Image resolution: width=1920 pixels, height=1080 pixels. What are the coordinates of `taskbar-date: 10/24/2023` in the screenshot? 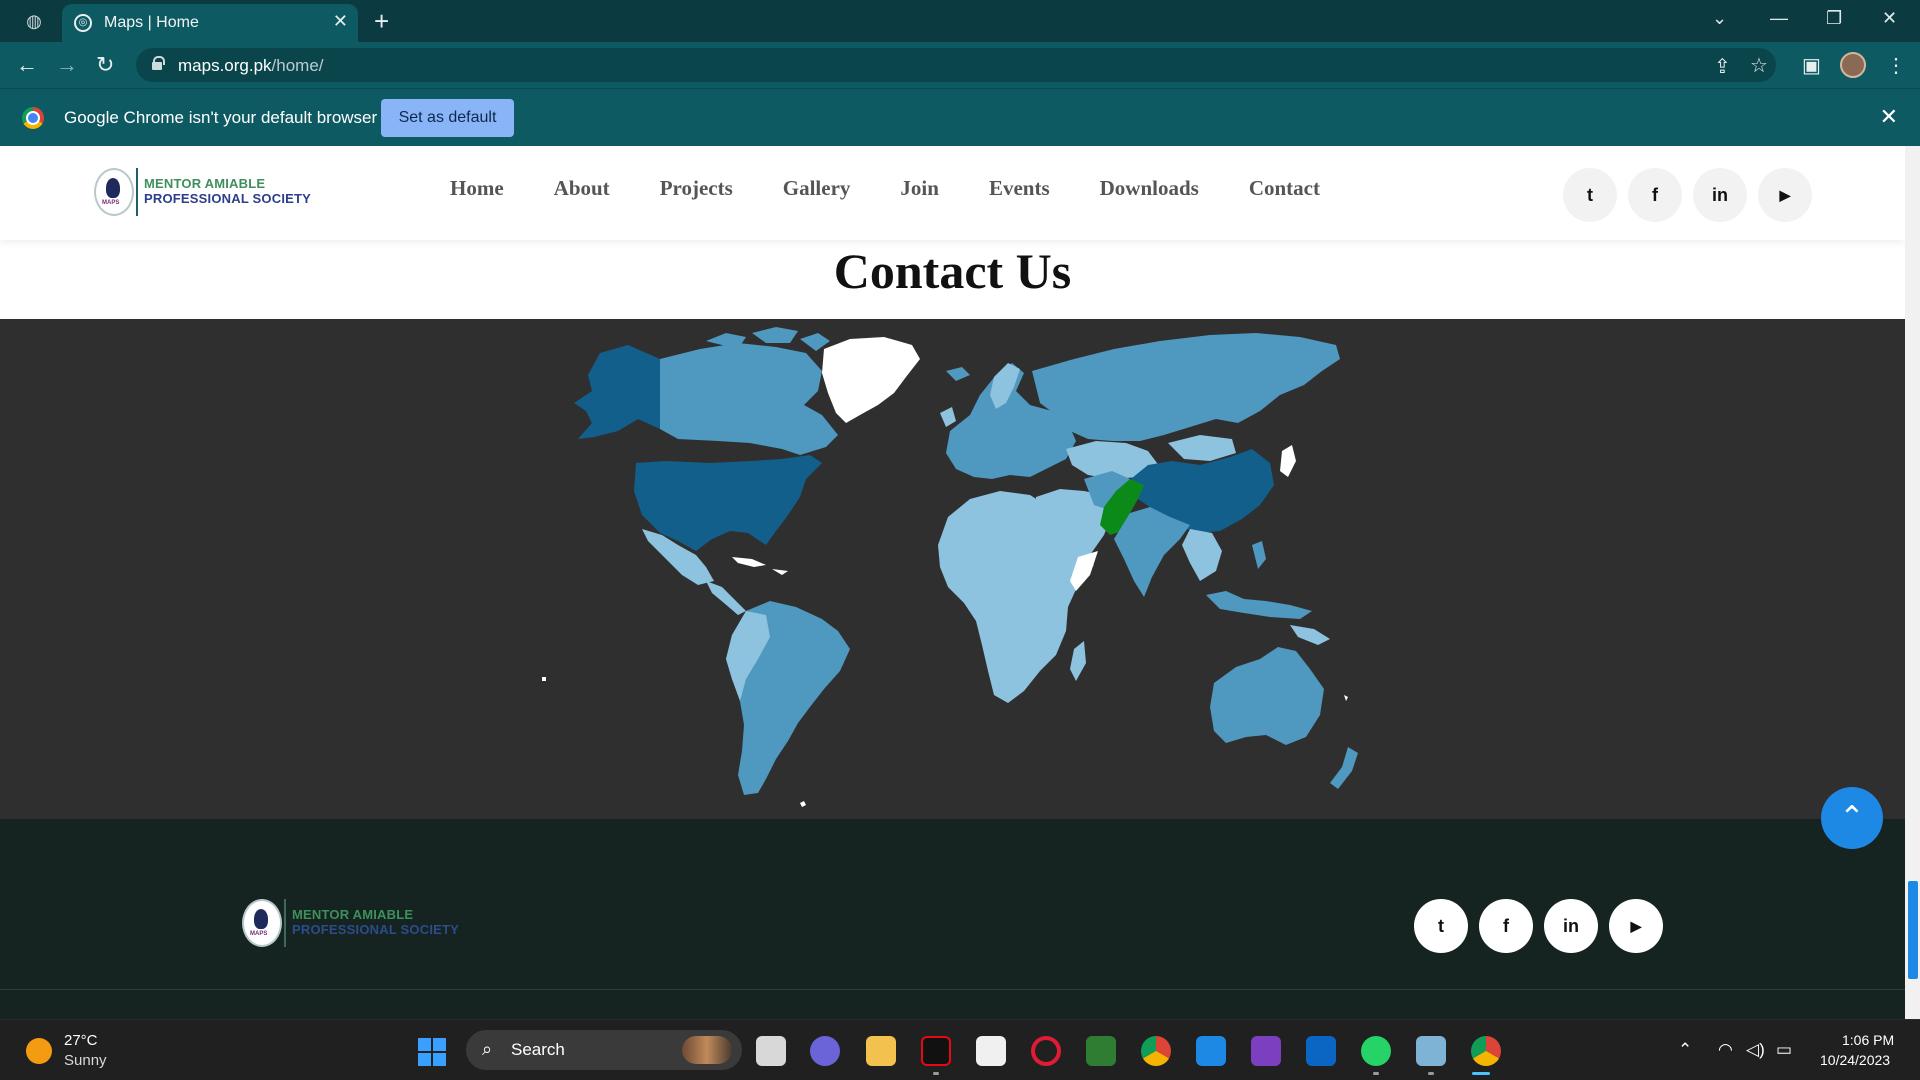 It's located at (1855, 1060).